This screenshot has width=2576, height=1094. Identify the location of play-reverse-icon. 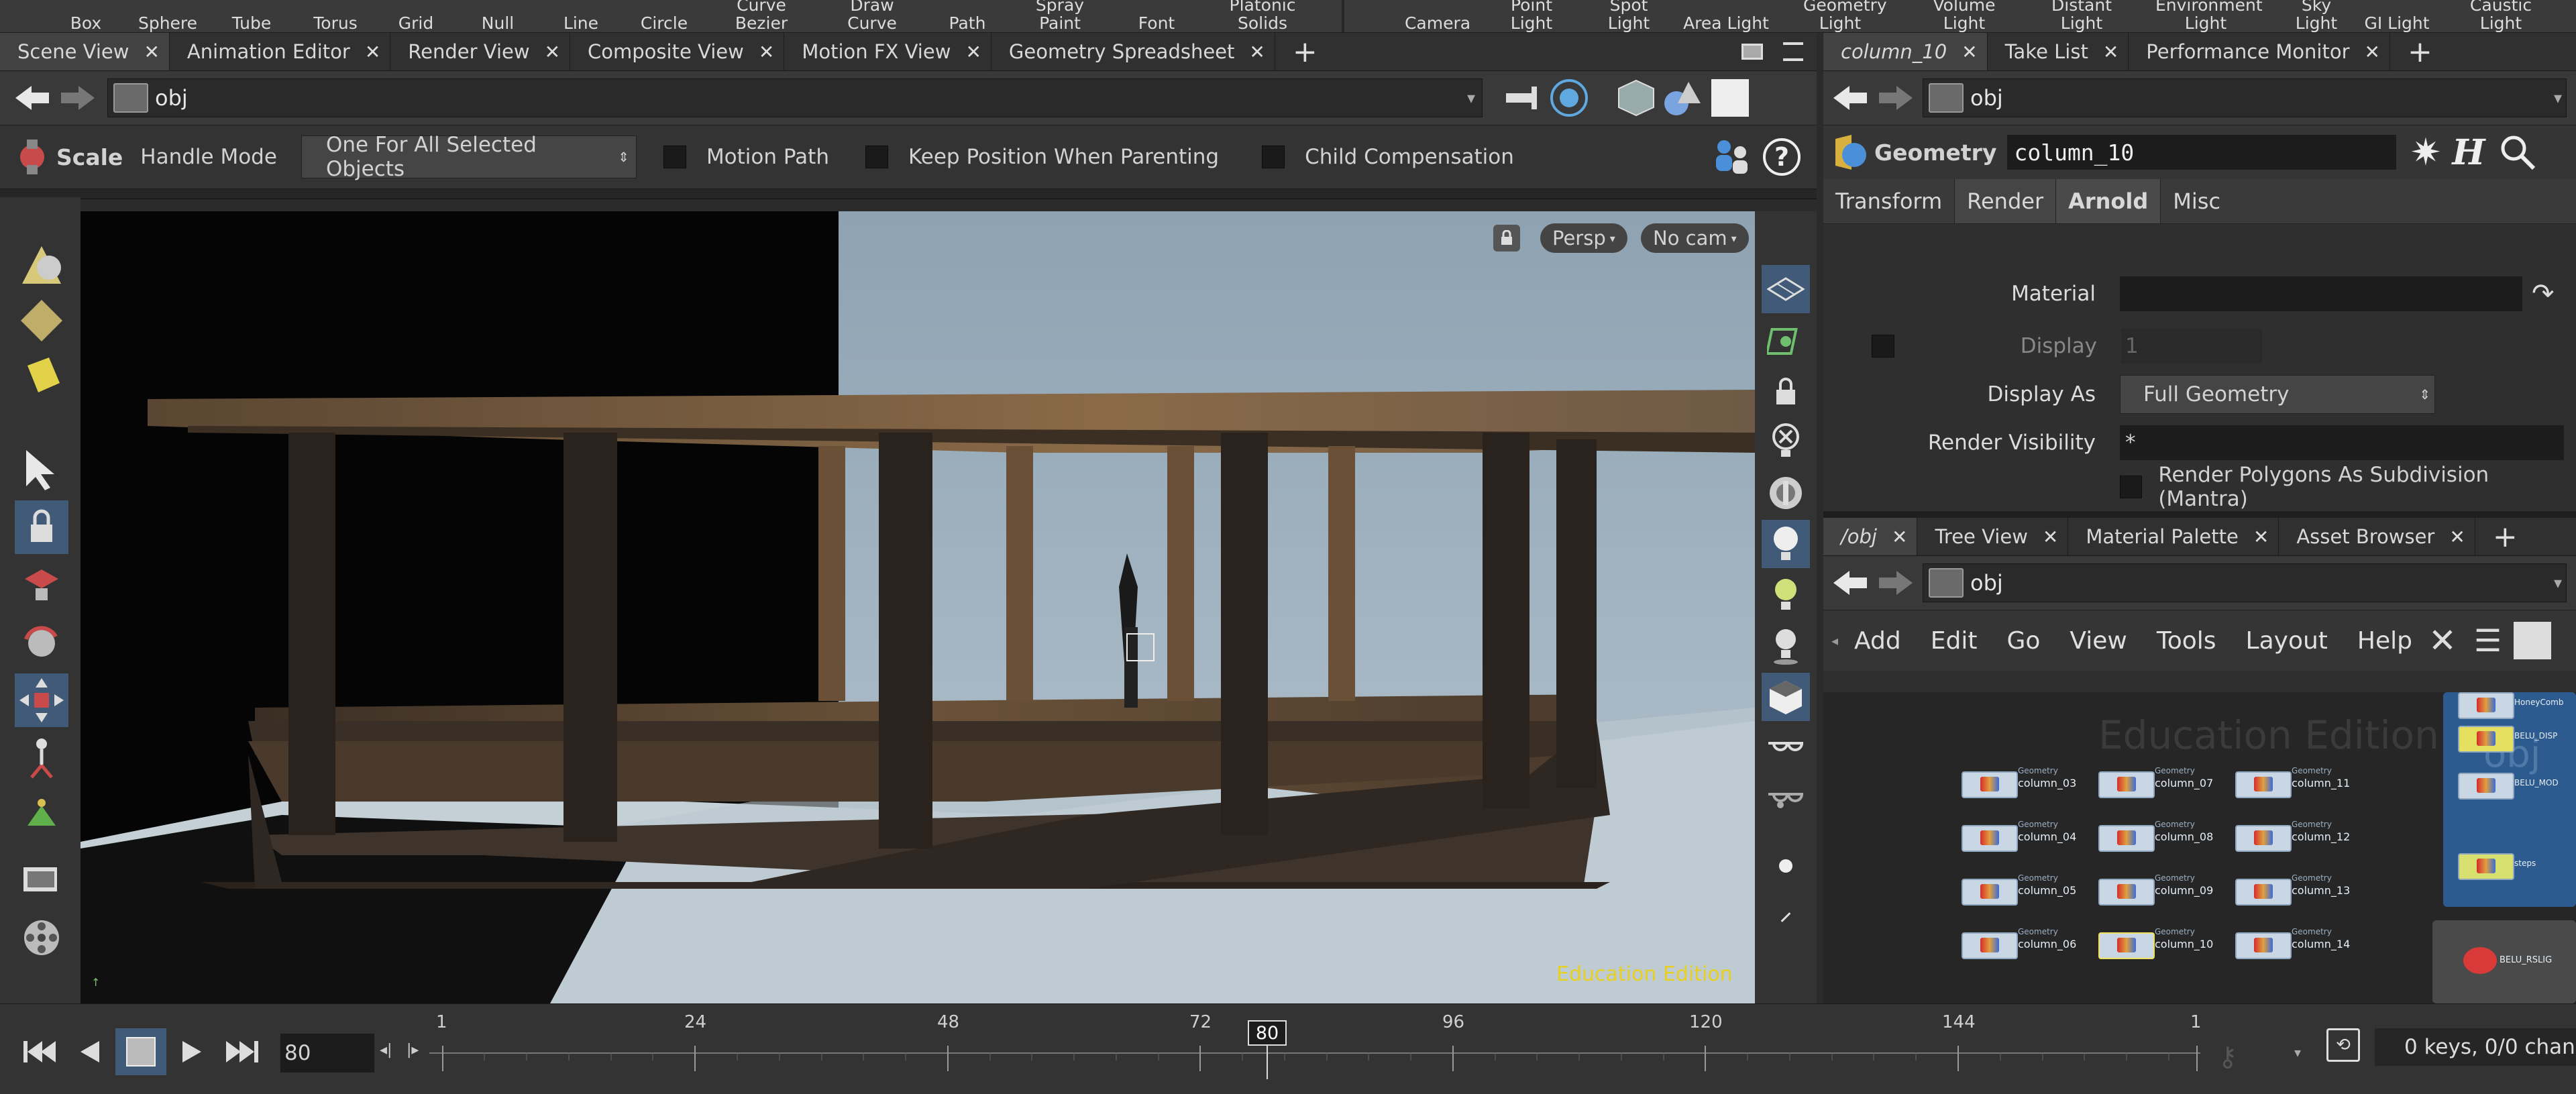
(89, 1051).